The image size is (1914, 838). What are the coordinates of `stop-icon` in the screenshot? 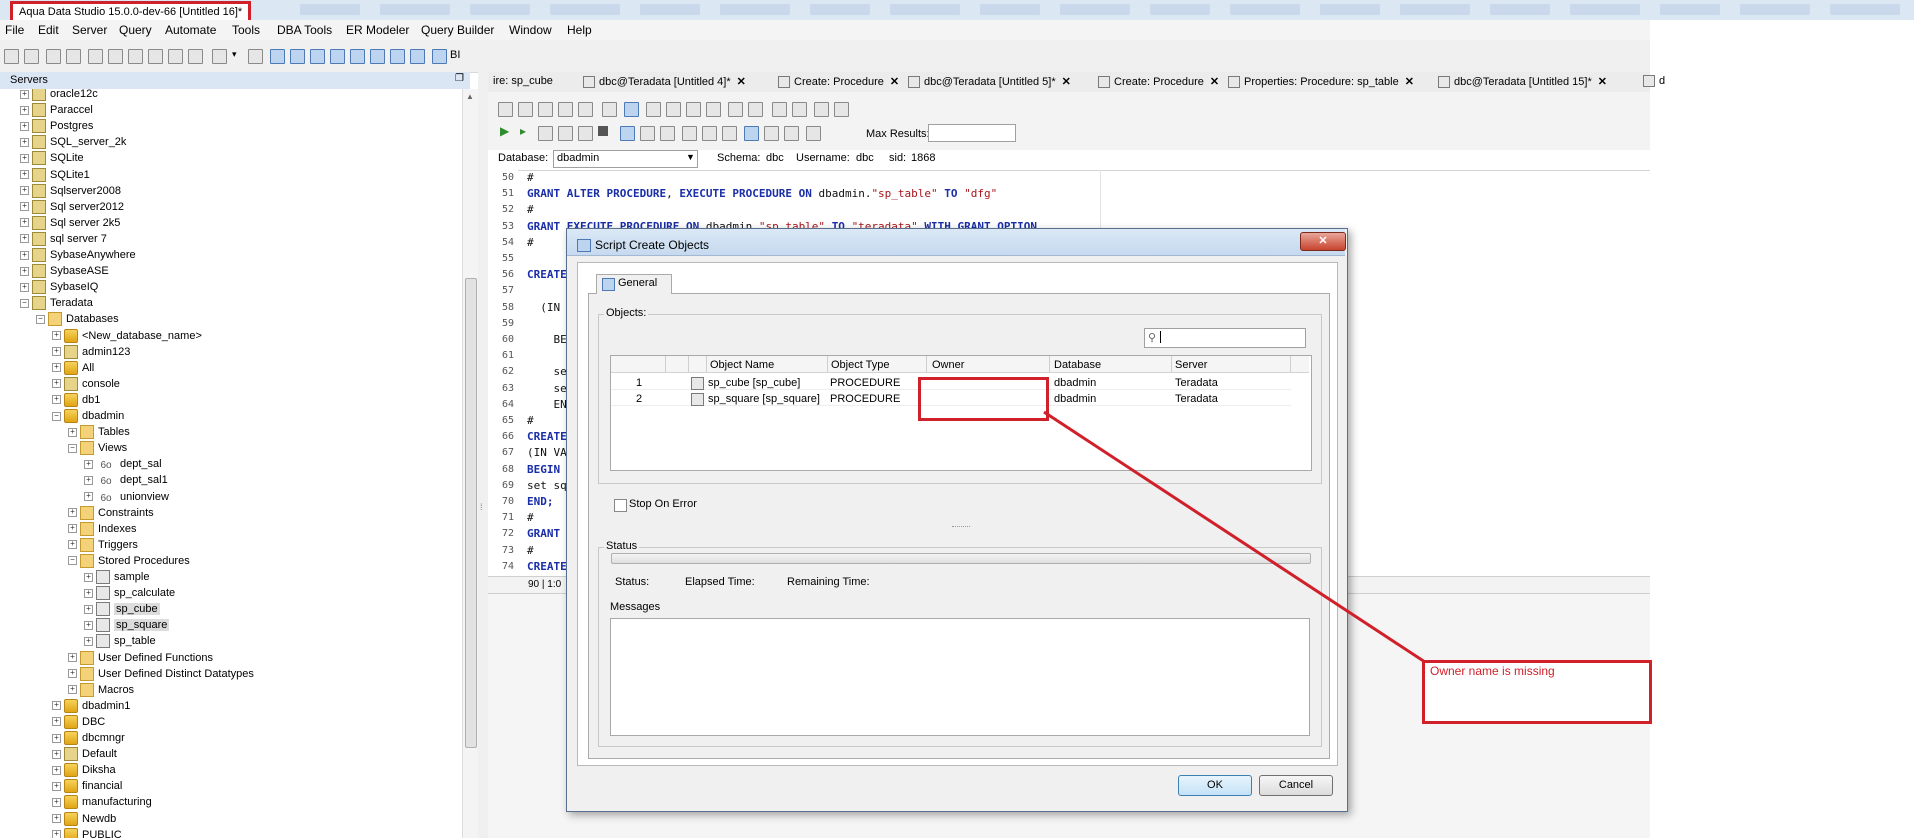 It's located at (603, 131).